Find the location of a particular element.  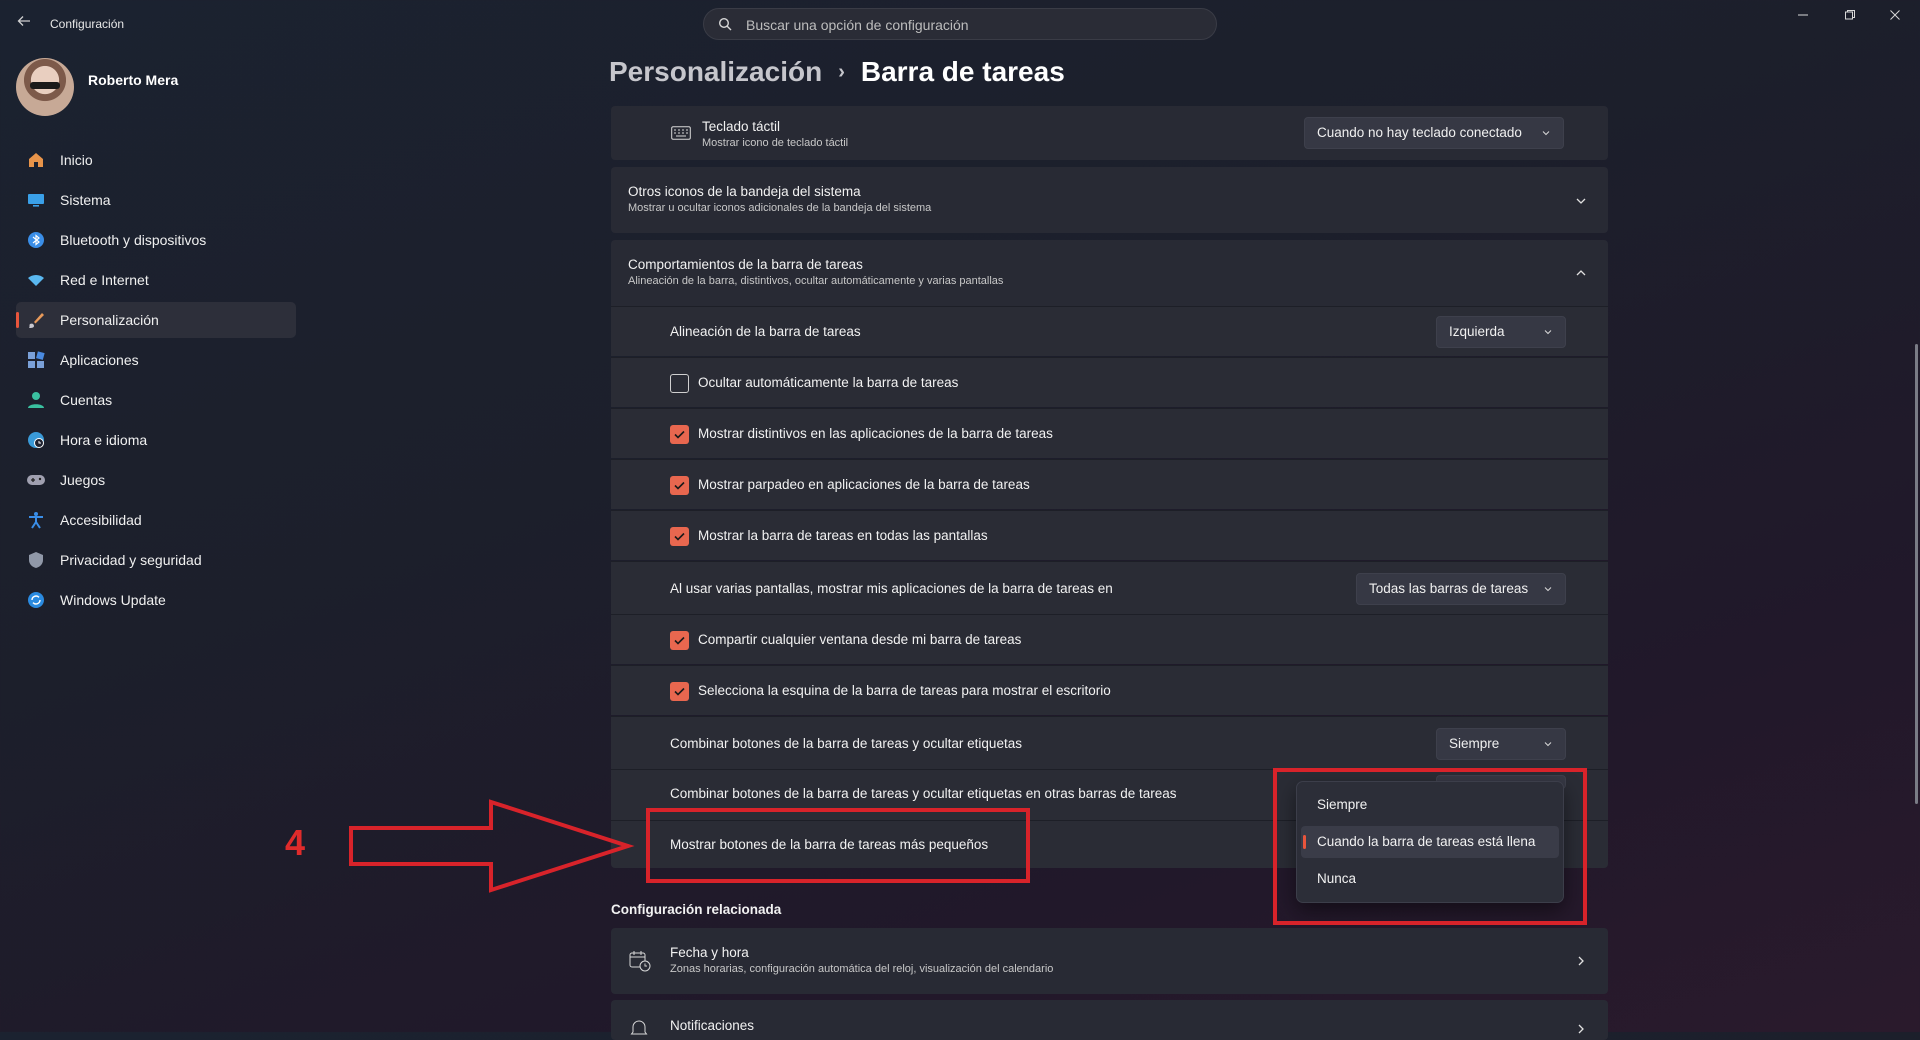

minimize-button is located at coordinates (1803, 16).